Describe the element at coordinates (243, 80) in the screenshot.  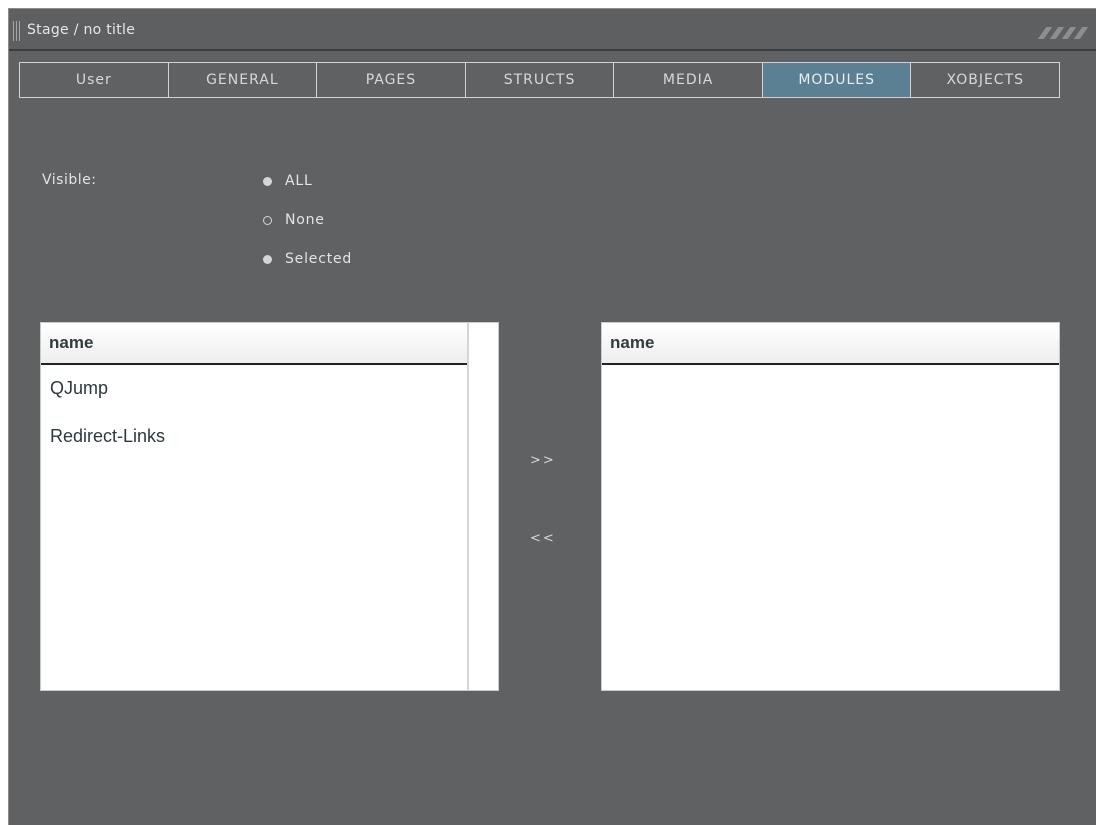
I see `tab-general: GENERAL` at that location.